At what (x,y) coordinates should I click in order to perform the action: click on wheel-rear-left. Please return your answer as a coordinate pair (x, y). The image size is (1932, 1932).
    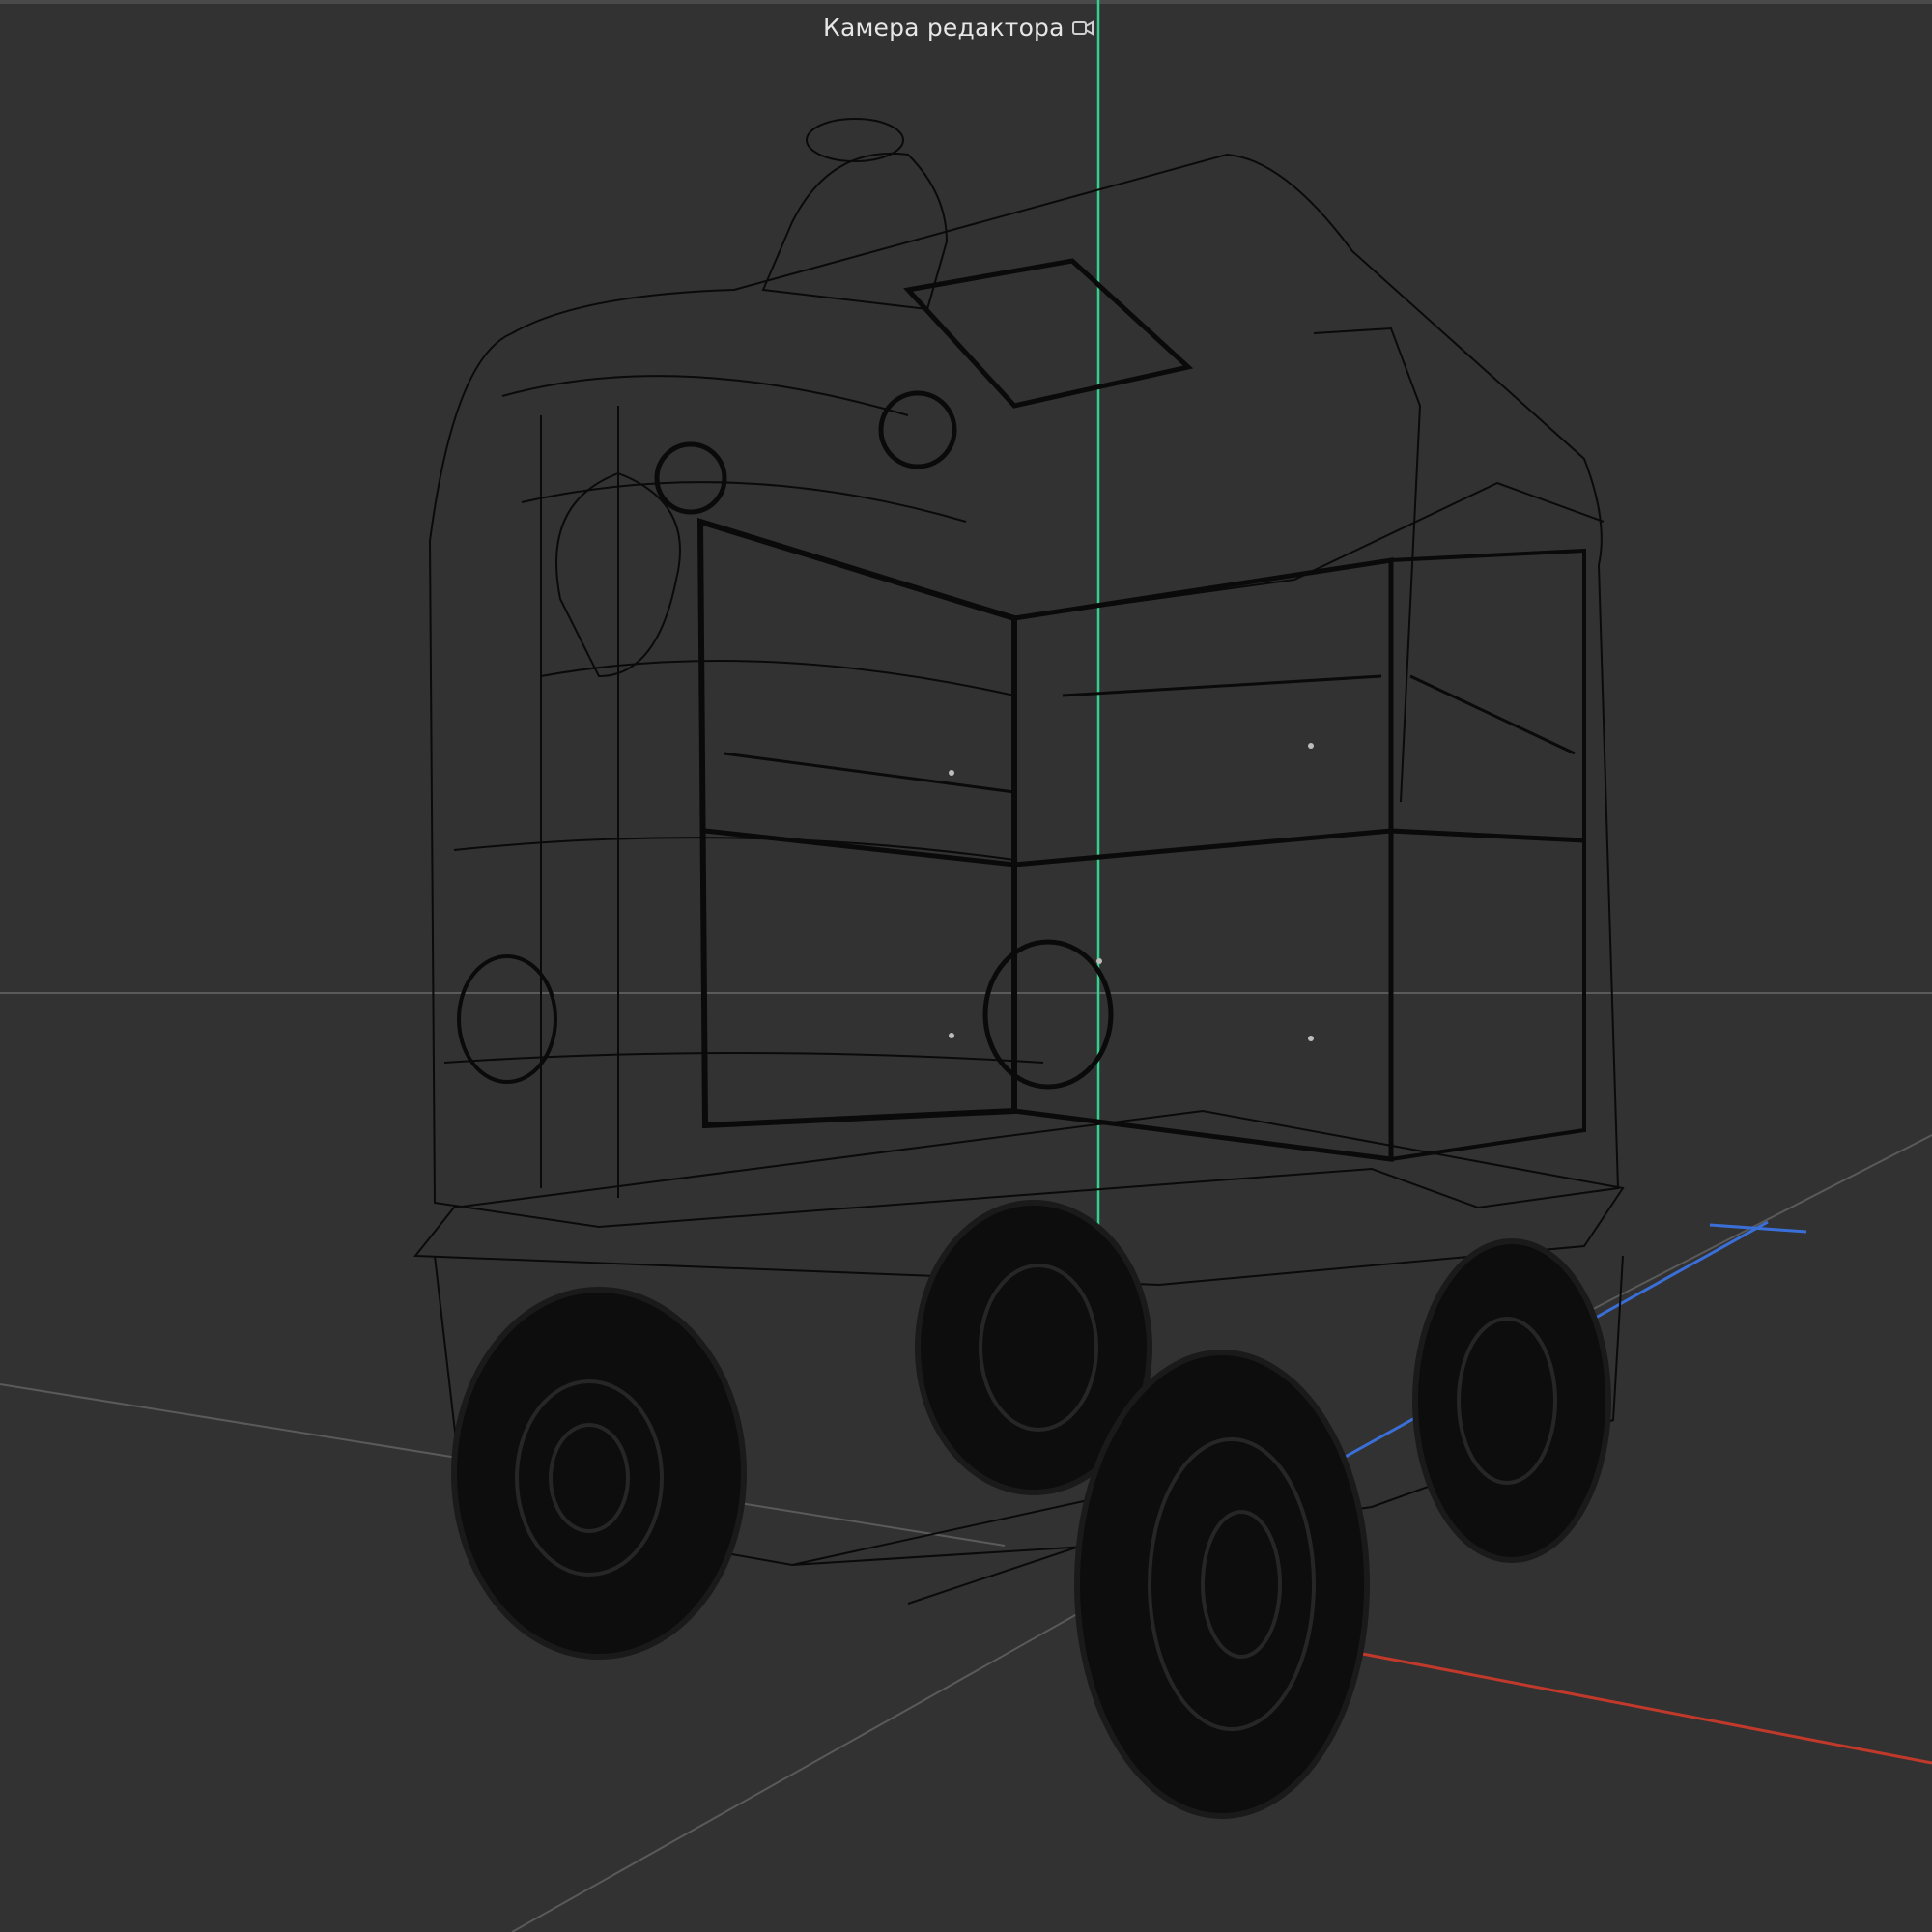
    Looking at the image, I should click on (599, 1473).